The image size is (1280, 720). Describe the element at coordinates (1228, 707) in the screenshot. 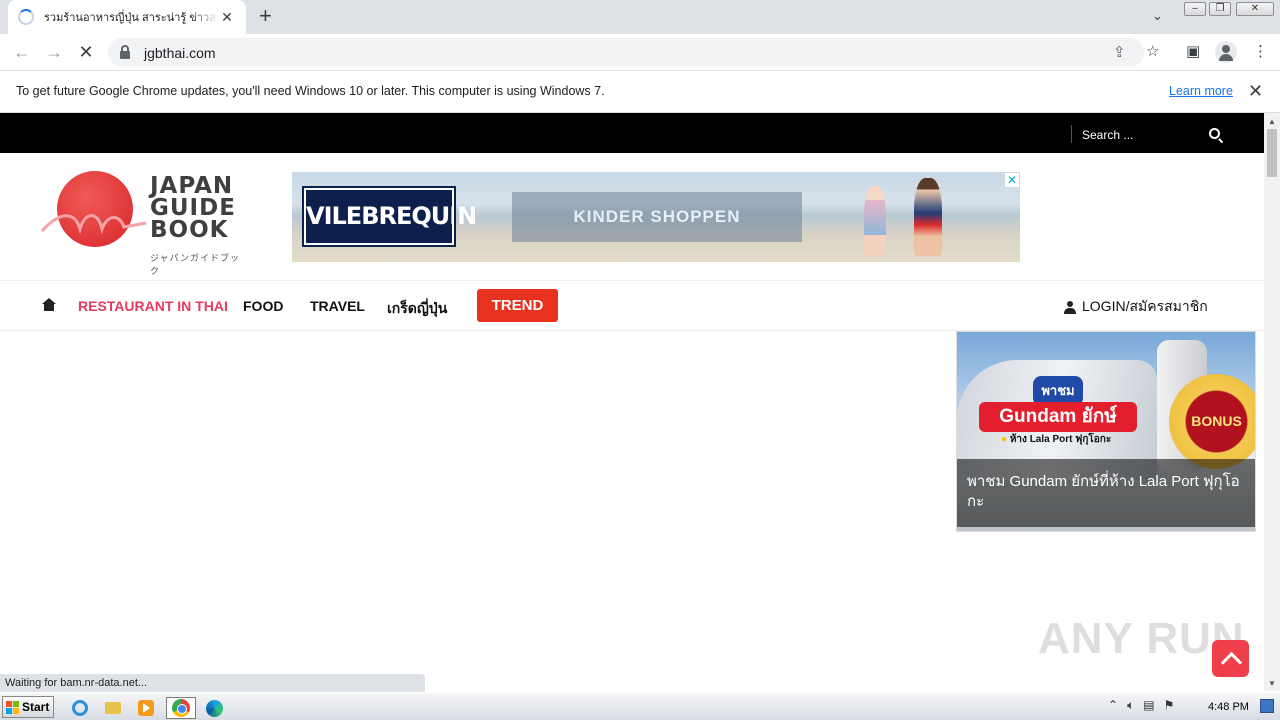

I see `taskbar-clock: 4:48 PM` at that location.